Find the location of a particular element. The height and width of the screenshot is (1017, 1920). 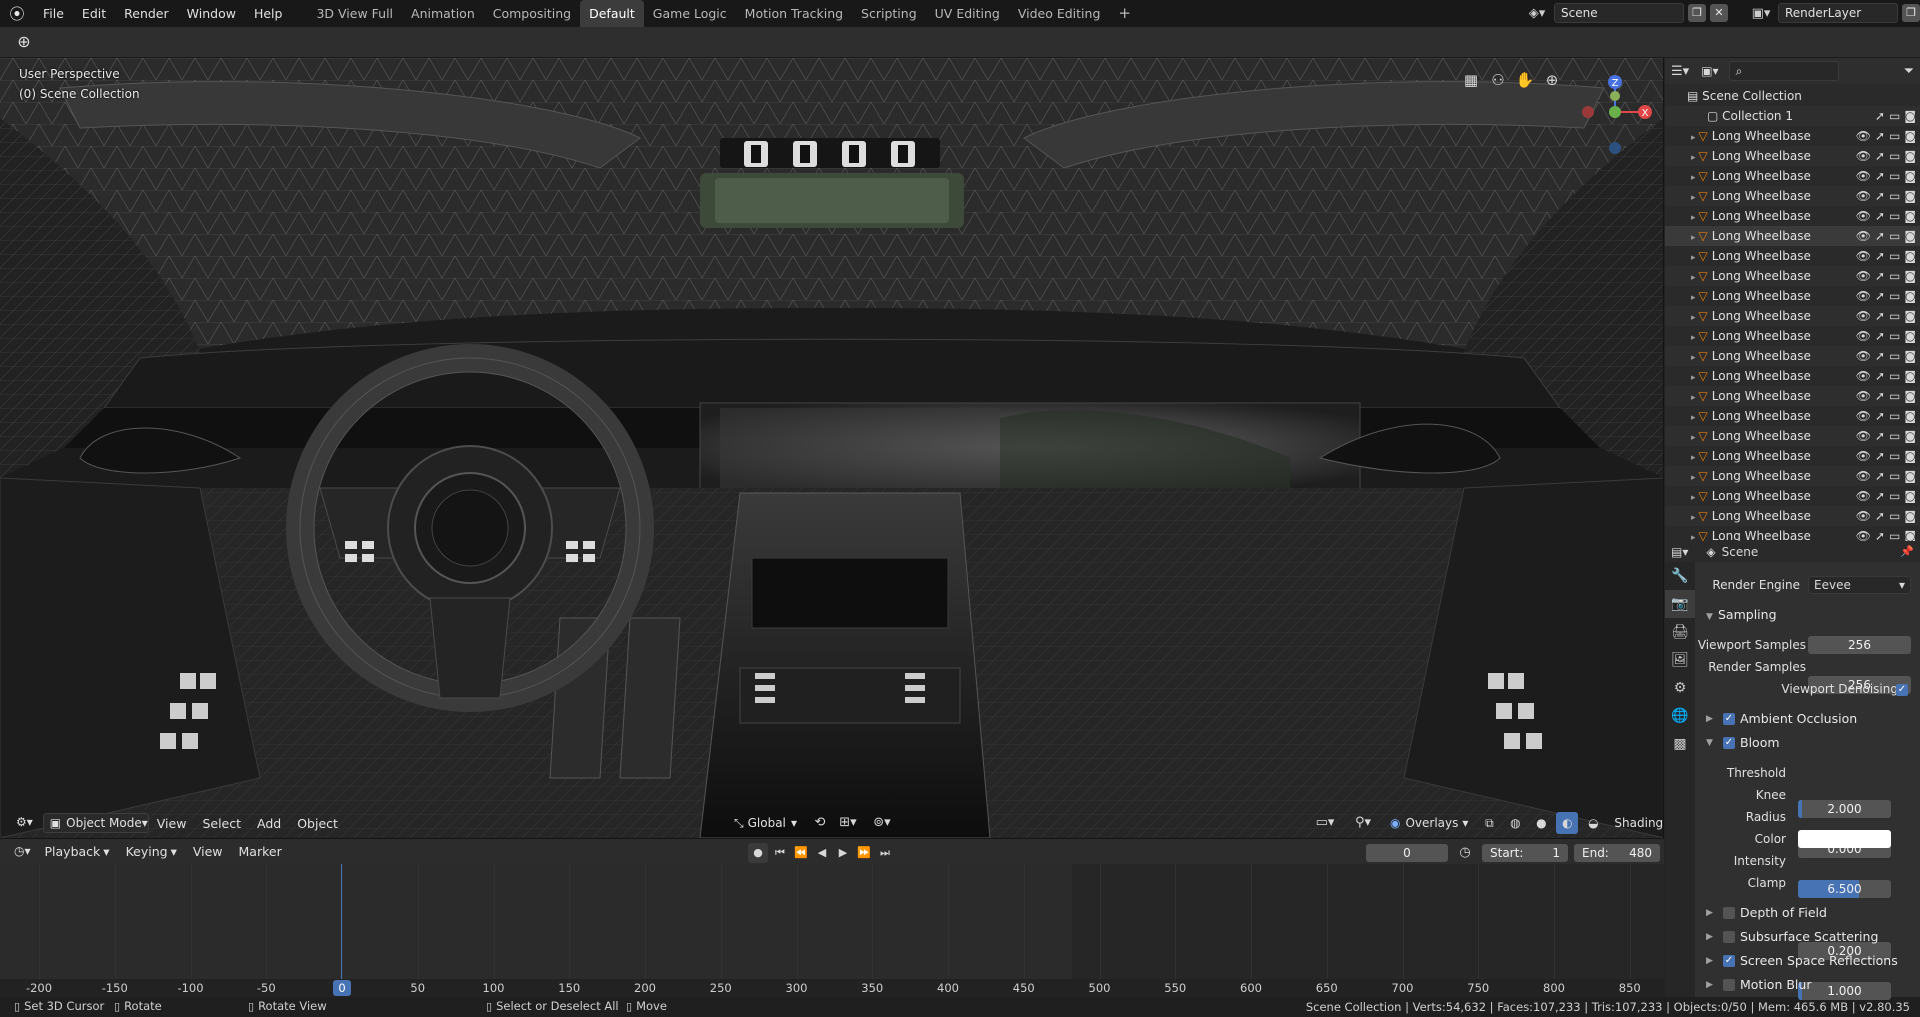

workspace-tab-game-logic: Game Logic is located at coordinates (690, 13).